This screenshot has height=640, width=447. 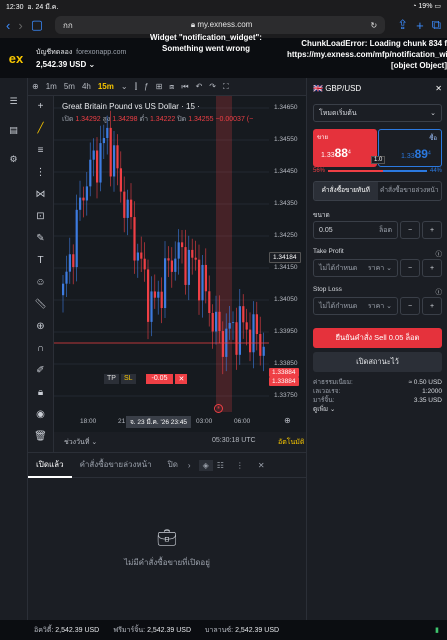 What do you see at coordinates (436, 25) in the screenshot?
I see `tabs-icon: ⧉` at bounding box center [436, 25].